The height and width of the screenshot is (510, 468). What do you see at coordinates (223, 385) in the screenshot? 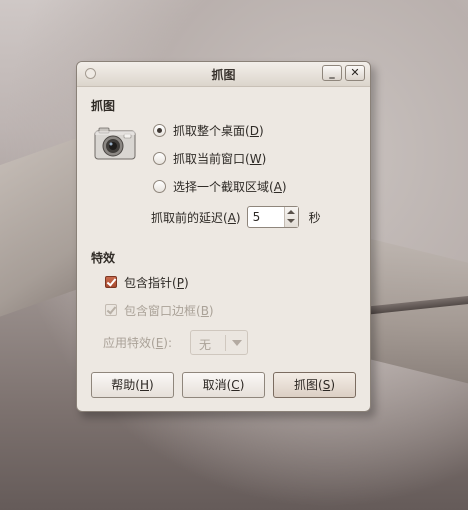
I see `cancel-button: 取消(C)` at bounding box center [223, 385].